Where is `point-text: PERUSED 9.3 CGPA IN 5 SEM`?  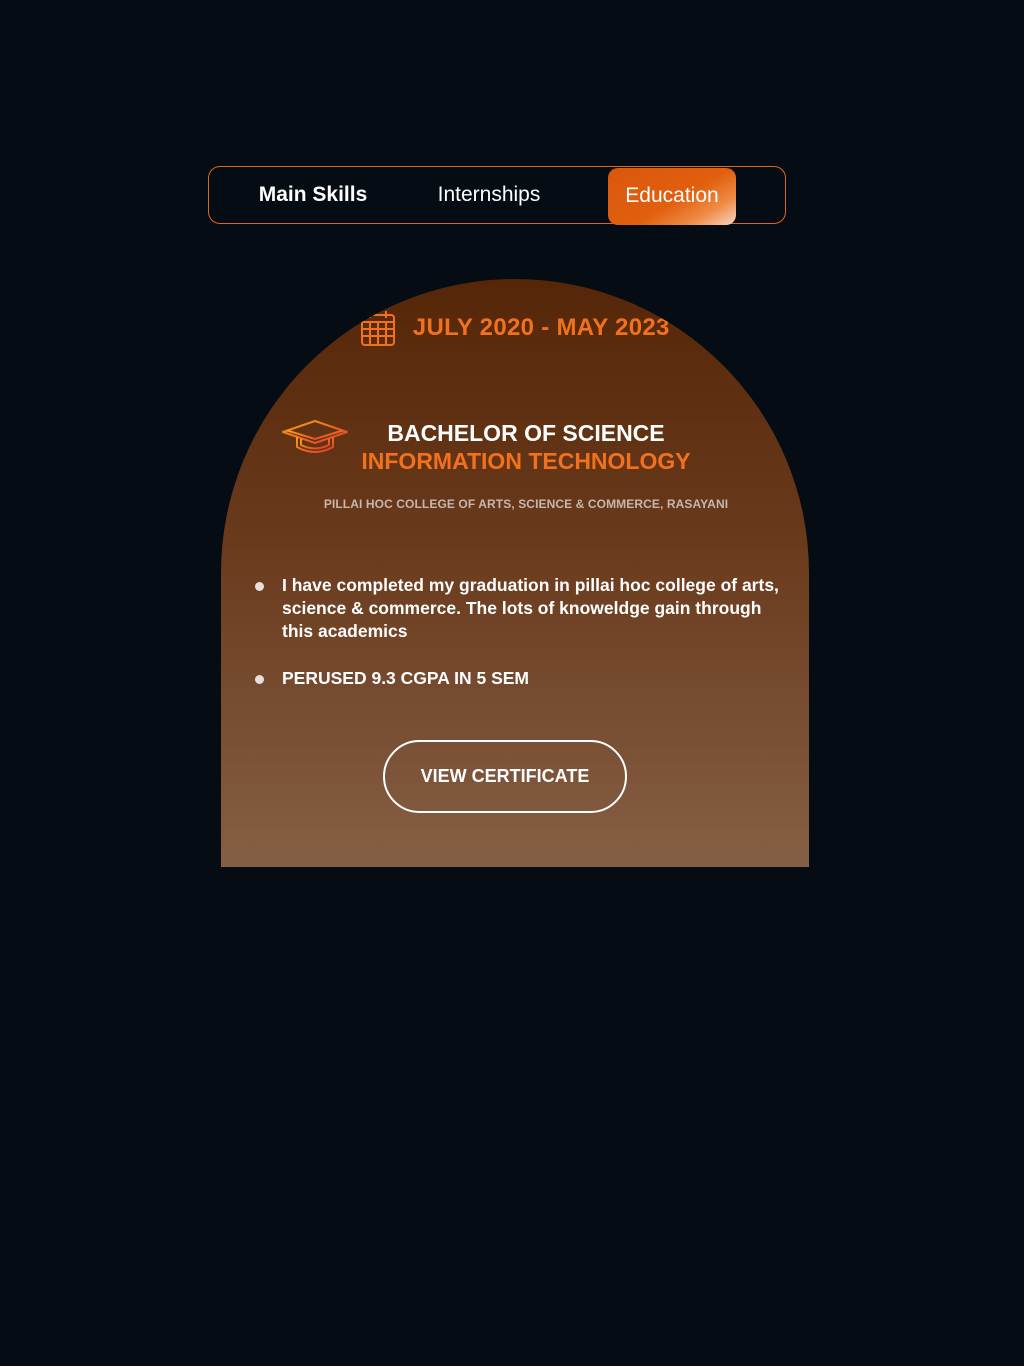 point-text: PERUSED 9.3 CGPA IN 5 SEM is located at coordinates (406, 678).